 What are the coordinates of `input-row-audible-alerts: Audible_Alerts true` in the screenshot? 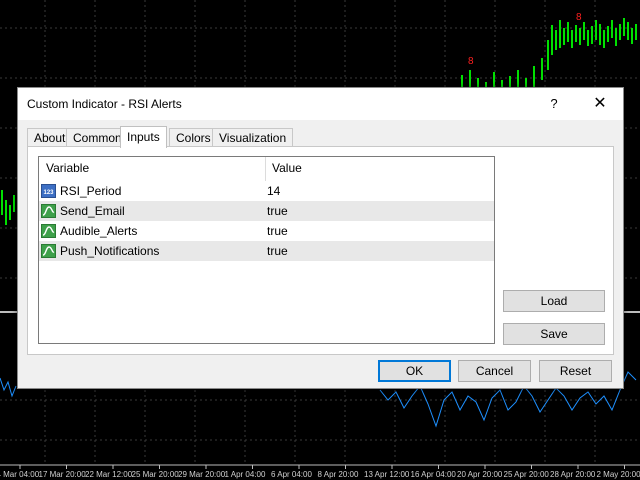 It's located at (266, 231).